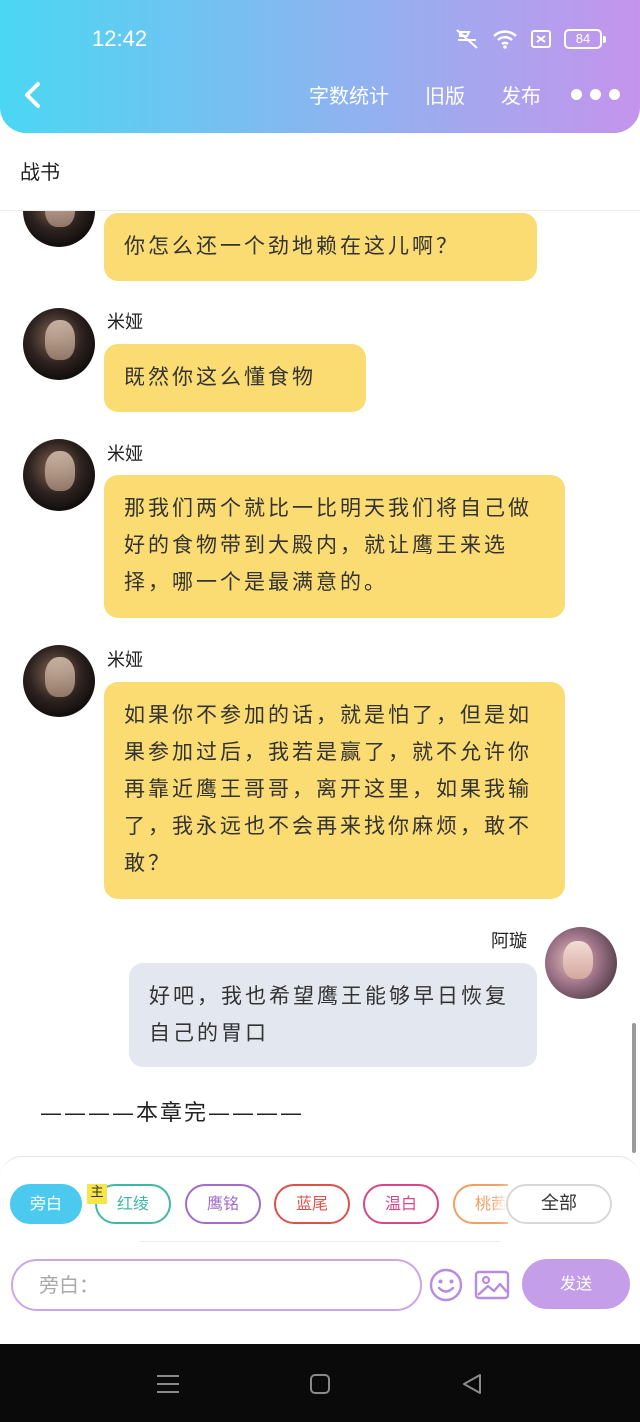 This screenshot has height=1422, width=640. What do you see at coordinates (40, 170) in the screenshot?
I see `document-title: 战书` at bounding box center [40, 170].